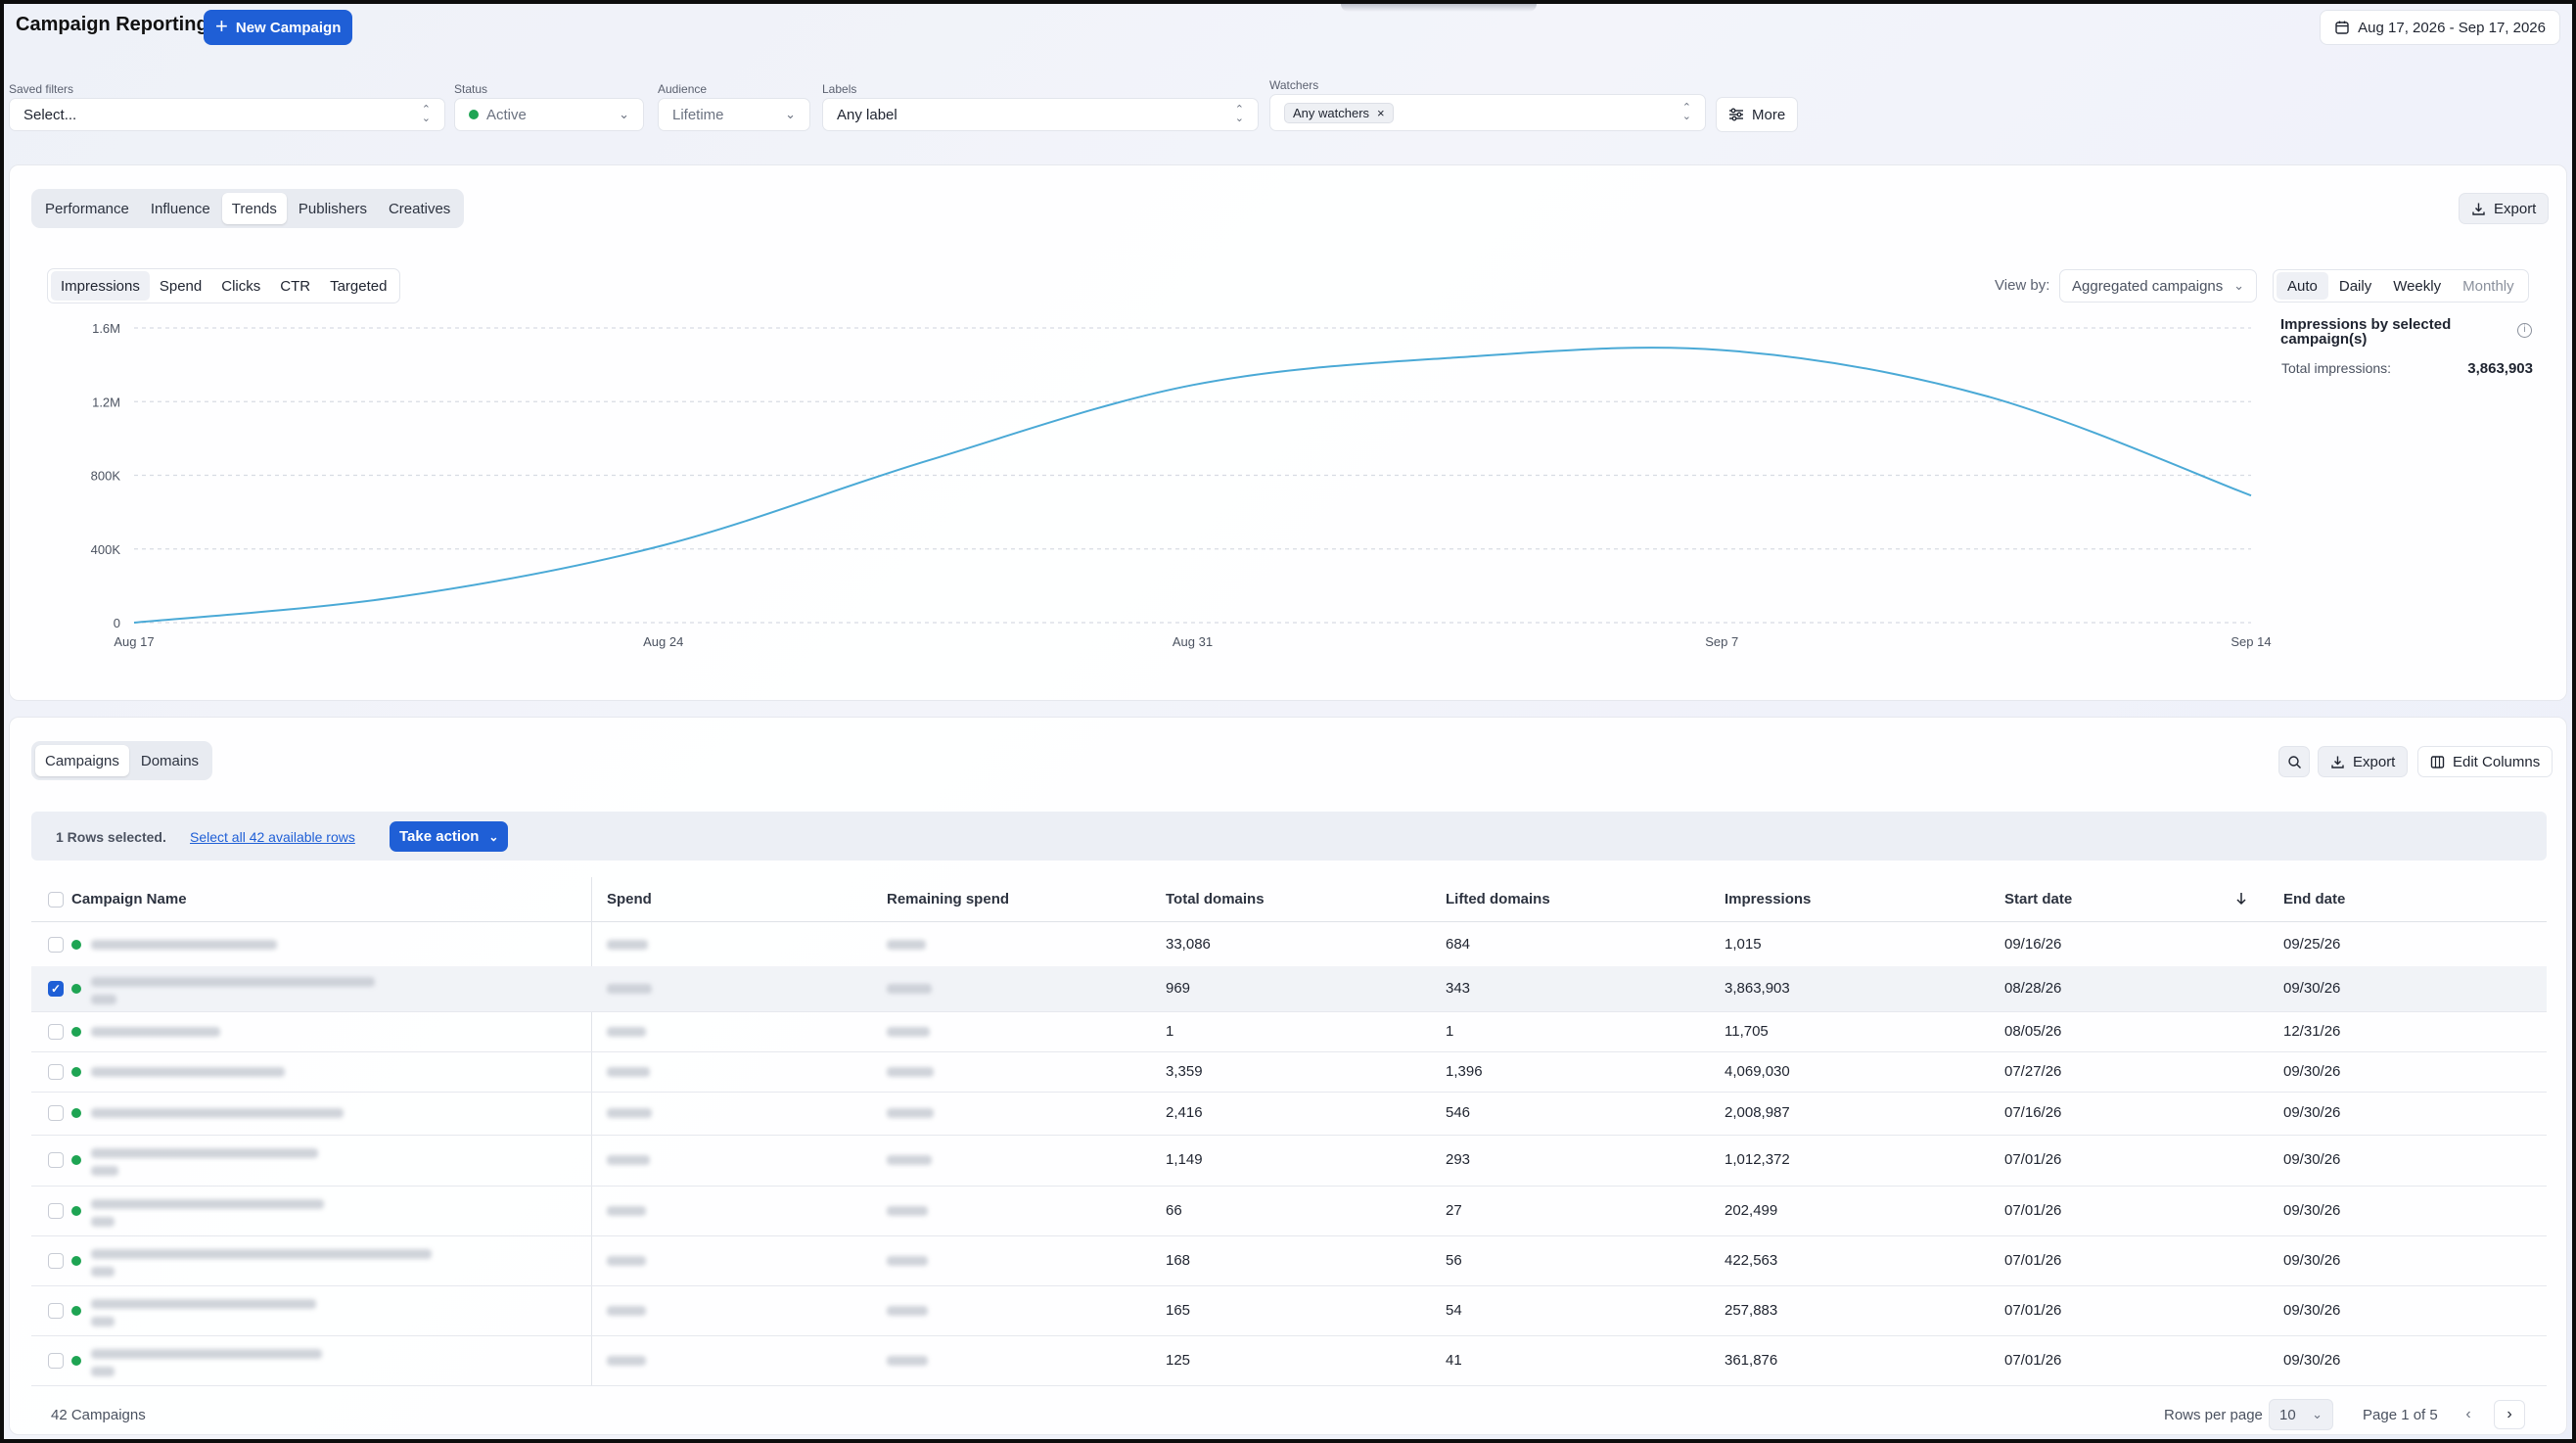 The image size is (2576, 1443). I want to click on chevron-down-icon: ⌄, so click(493, 836).